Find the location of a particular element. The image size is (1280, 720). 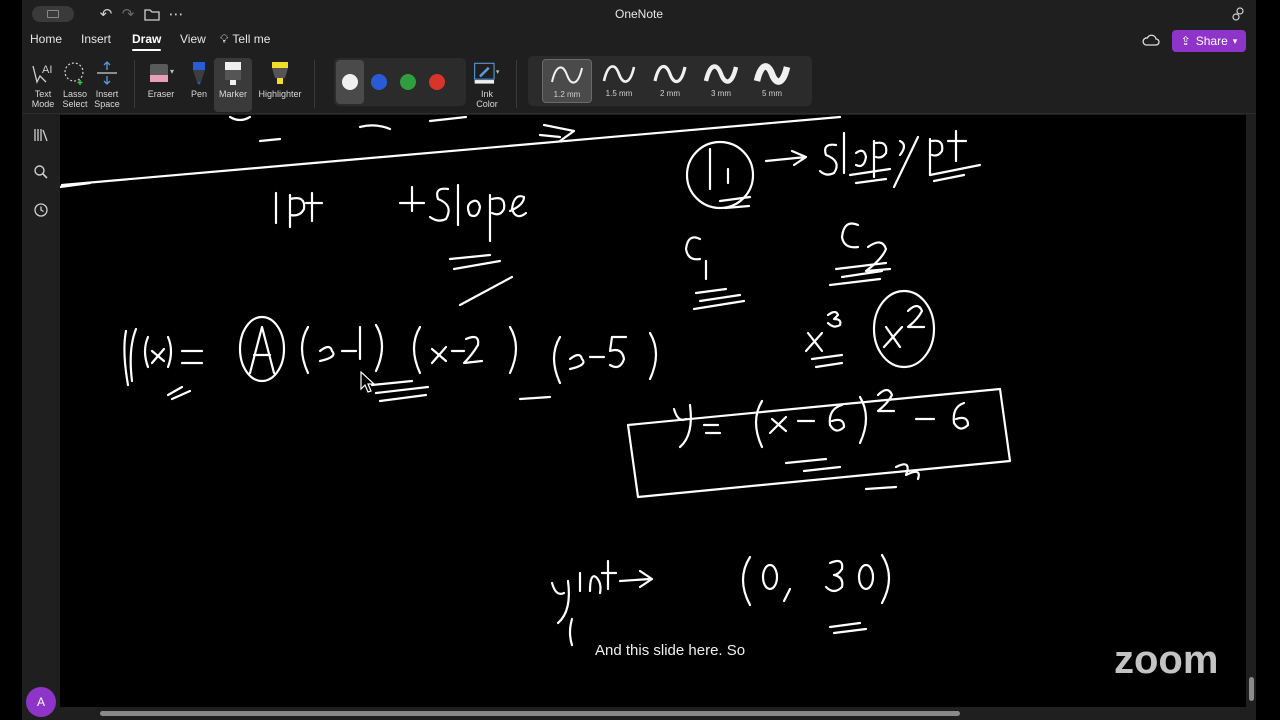

thickness-label: 5 mm is located at coordinates (772, 93).